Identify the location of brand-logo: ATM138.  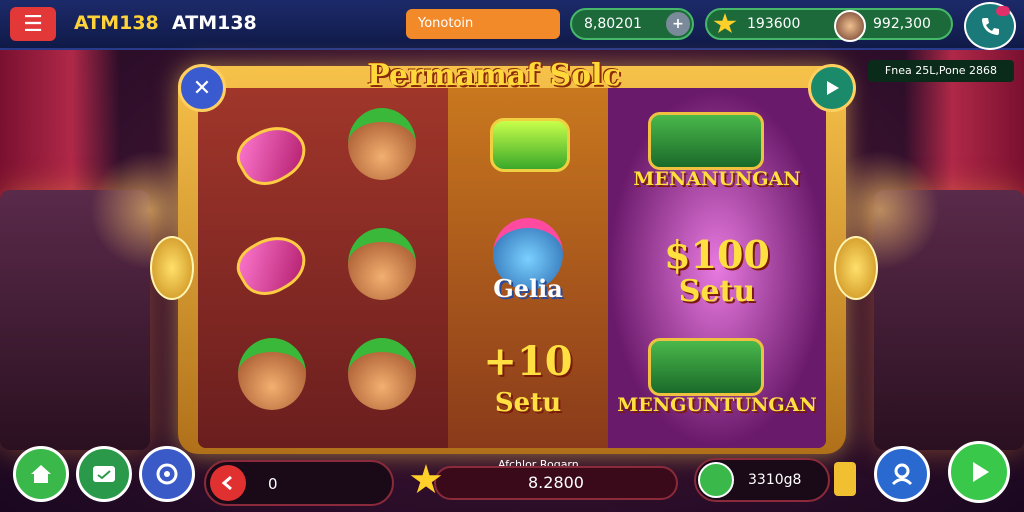
(116, 23).